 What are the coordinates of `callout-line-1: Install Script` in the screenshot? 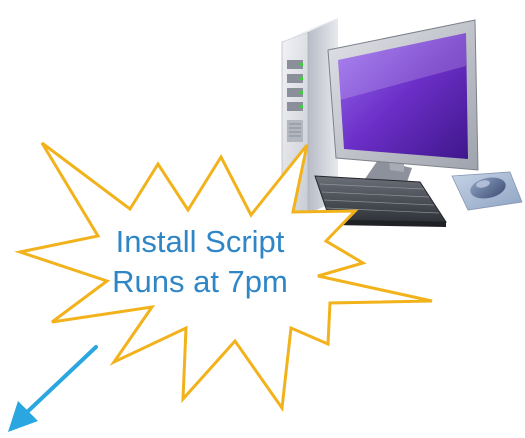 It's located at (200, 241).